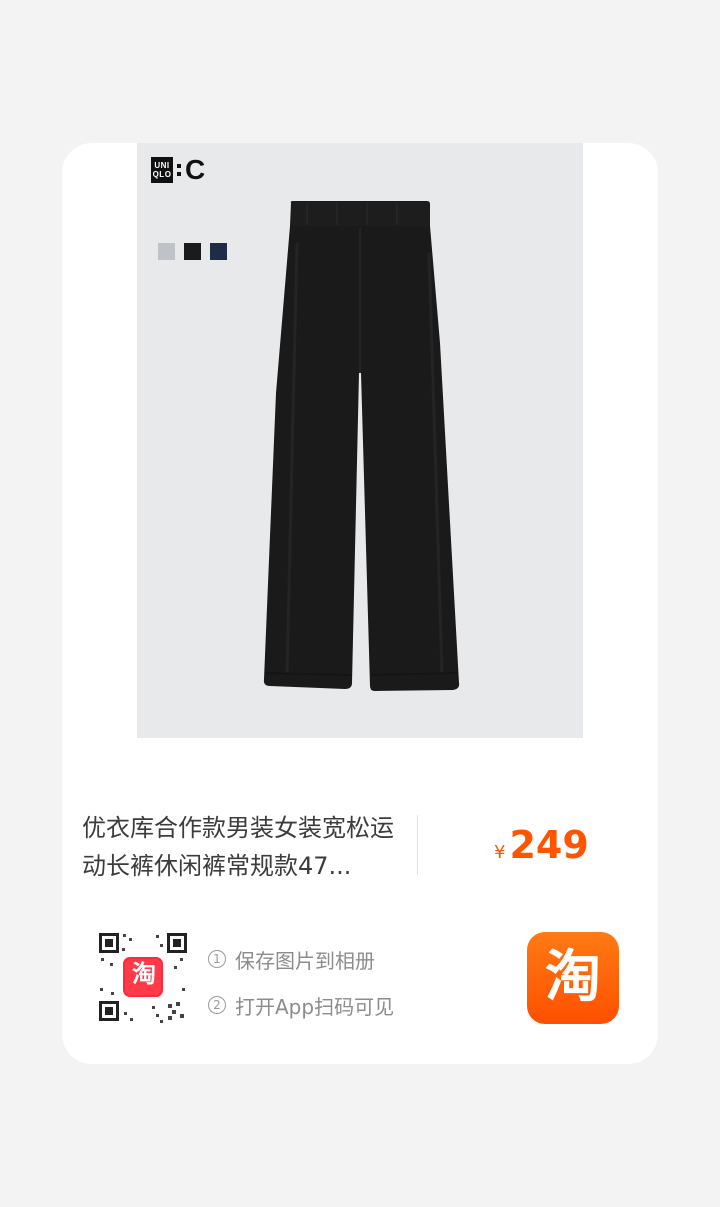 This screenshot has height=1207, width=720. I want to click on price-value: 249, so click(549, 845).